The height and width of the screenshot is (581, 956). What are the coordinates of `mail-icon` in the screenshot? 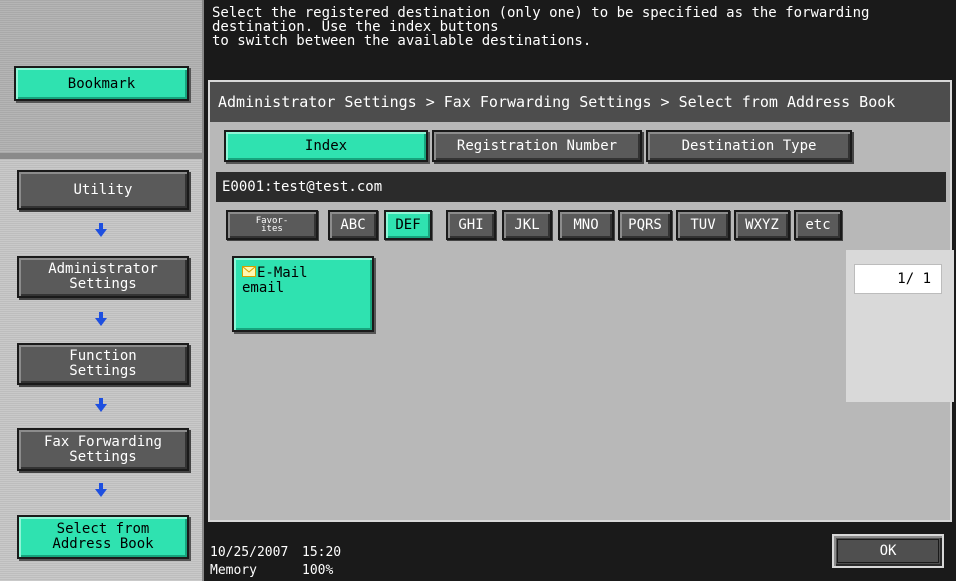 It's located at (249, 273).